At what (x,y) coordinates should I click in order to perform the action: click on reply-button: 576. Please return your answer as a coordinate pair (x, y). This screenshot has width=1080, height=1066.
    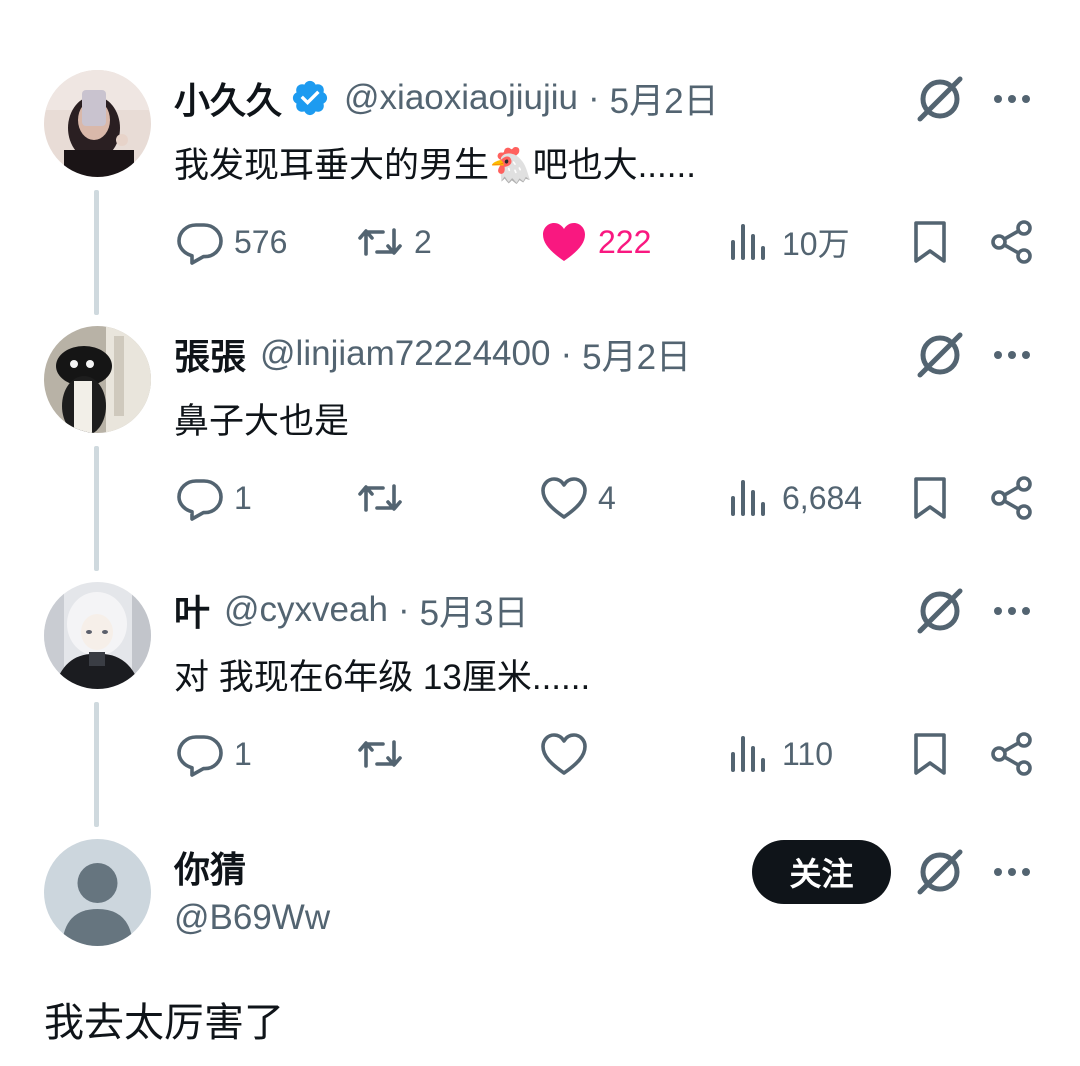
    Looking at the image, I should click on (231, 242).